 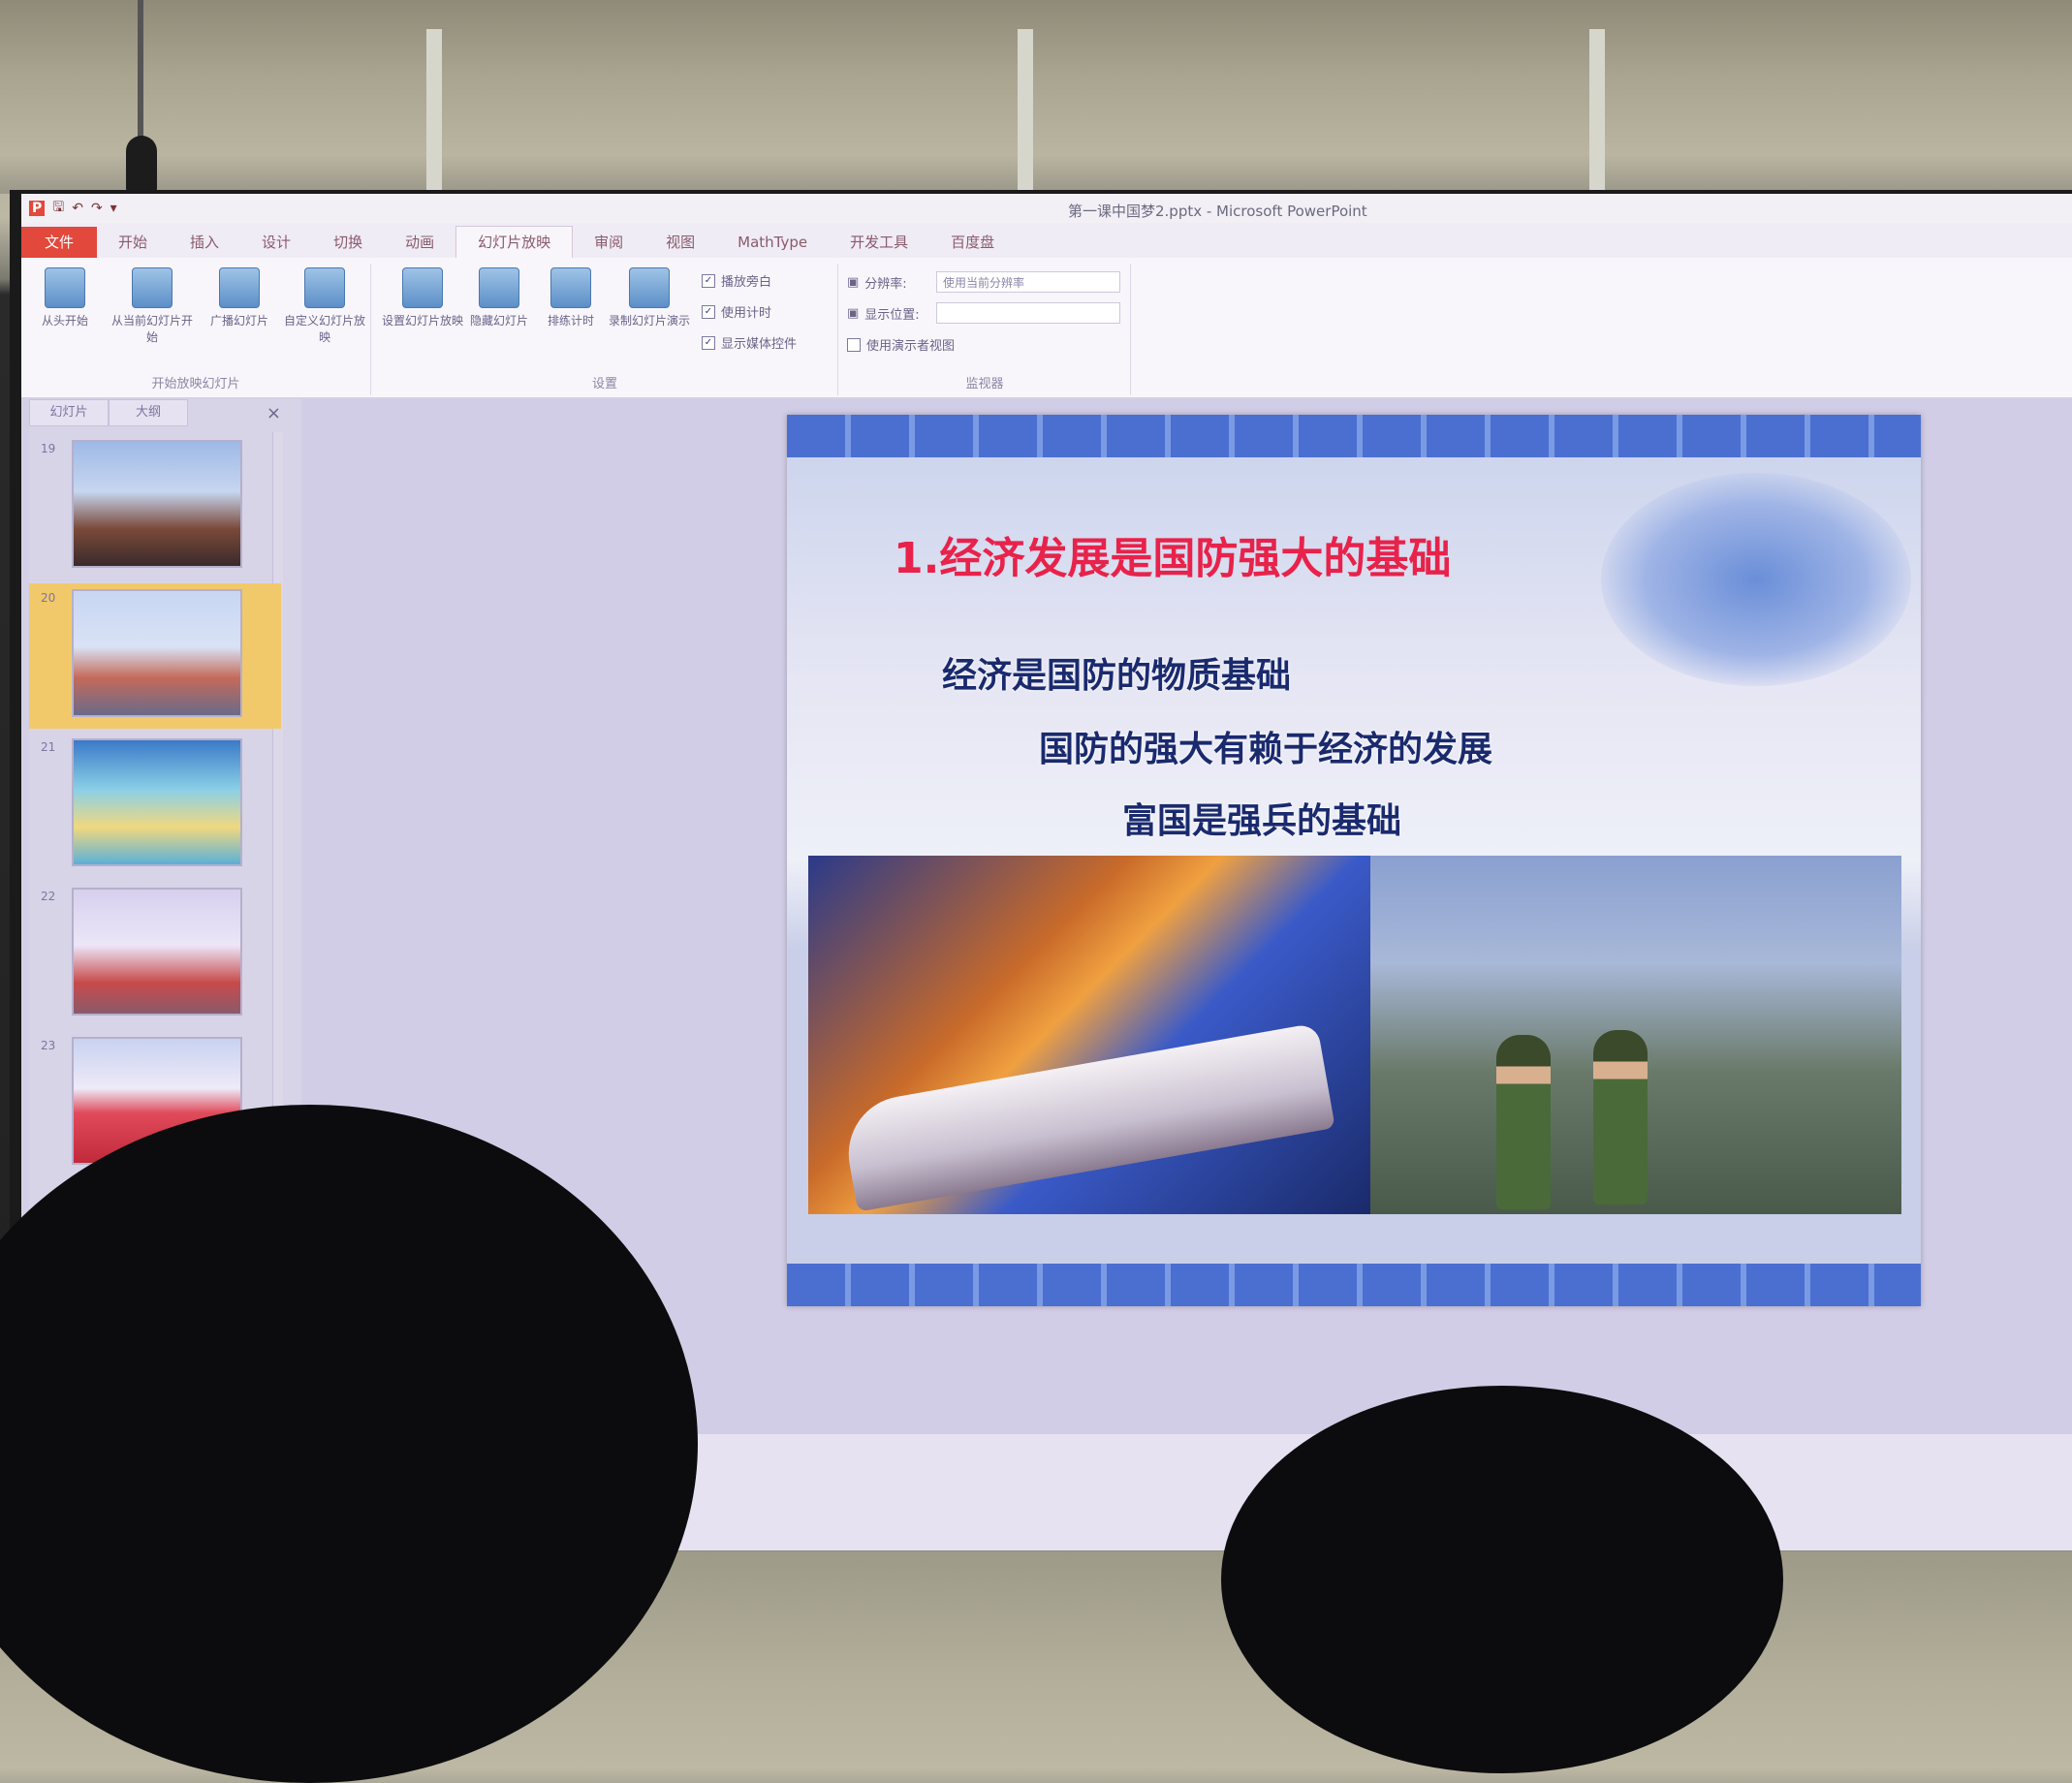 I want to click on redo-icon: ↷, so click(x=97, y=208).